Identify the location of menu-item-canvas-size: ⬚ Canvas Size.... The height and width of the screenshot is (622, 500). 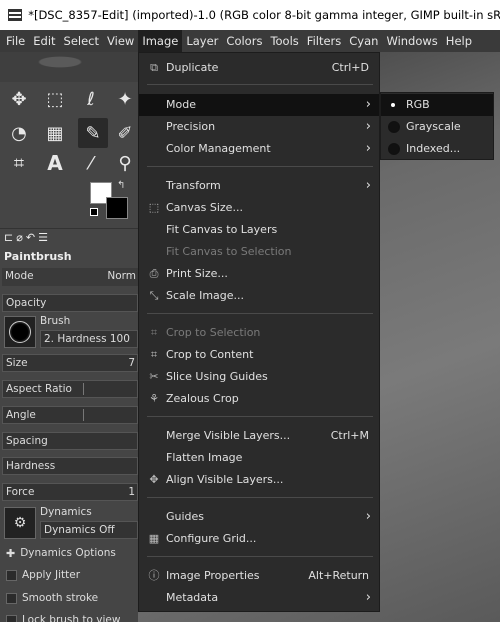
(259, 208).